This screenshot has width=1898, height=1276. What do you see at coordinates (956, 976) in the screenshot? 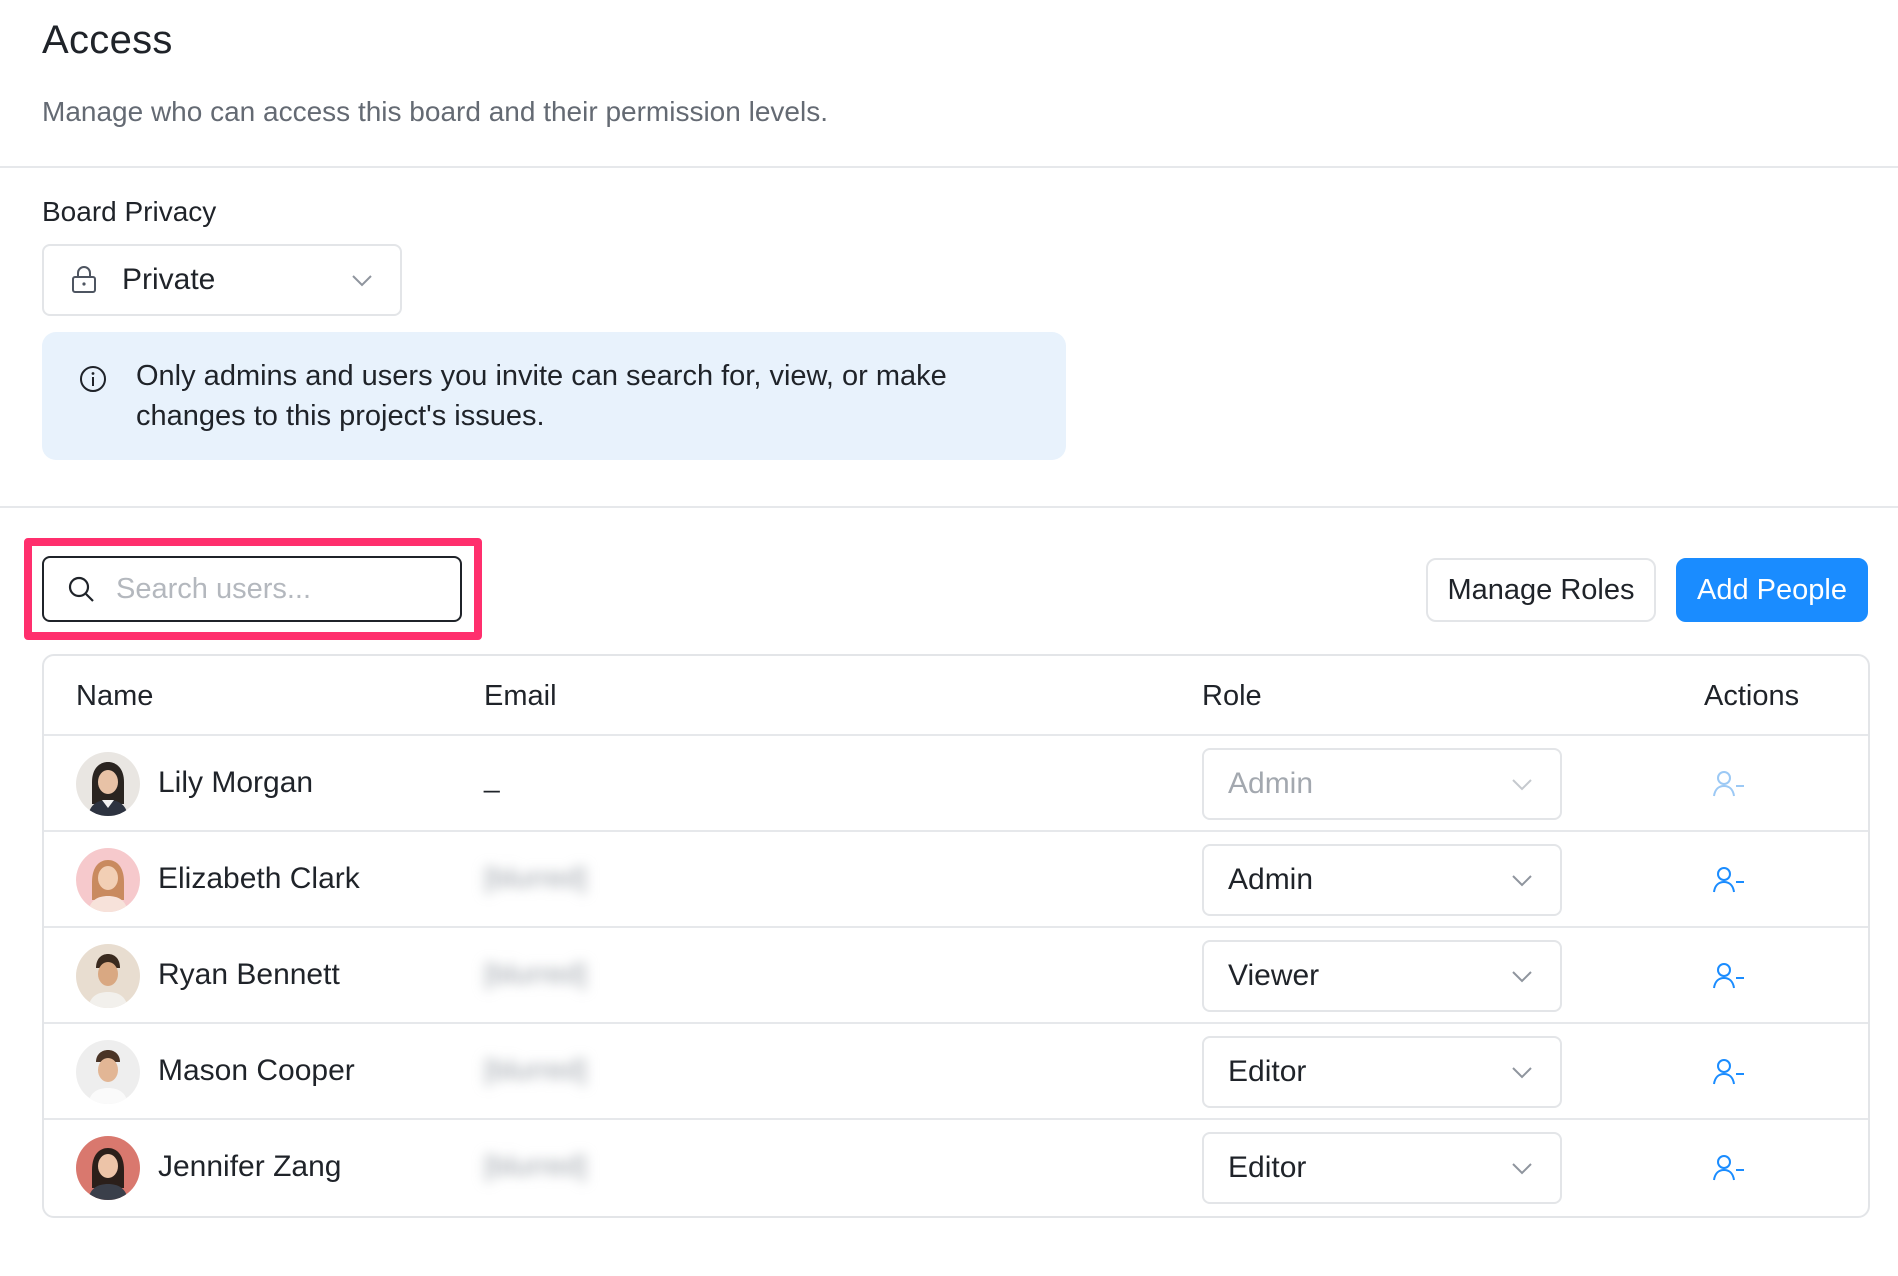
I see `table-row: Ryan Bennett [blurred] Viewer` at bounding box center [956, 976].